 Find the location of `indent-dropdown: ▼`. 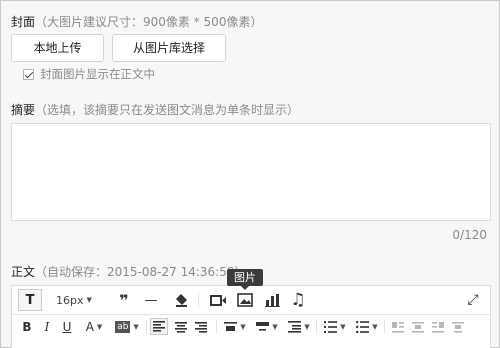

indent-dropdown: ▼ is located at coordinates (267, 327).